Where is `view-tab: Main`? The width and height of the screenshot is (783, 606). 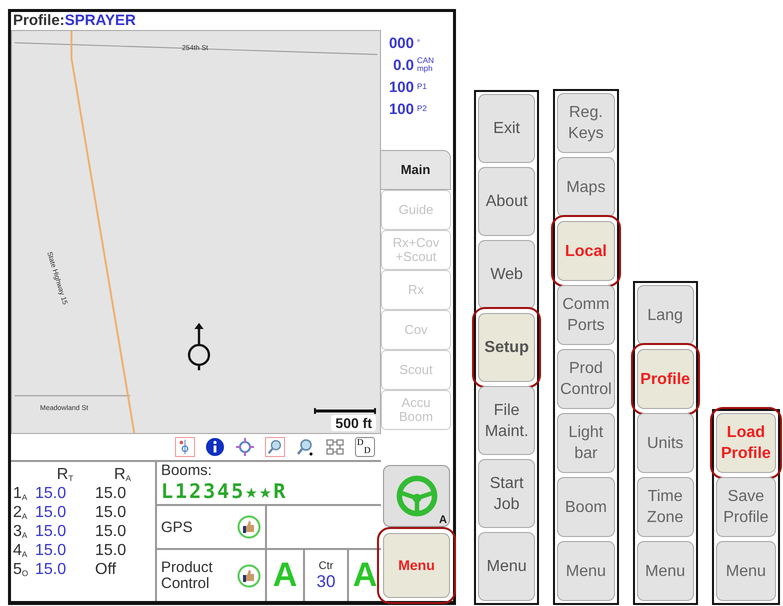 view-tab: Main is located at coordinates (416, 170).